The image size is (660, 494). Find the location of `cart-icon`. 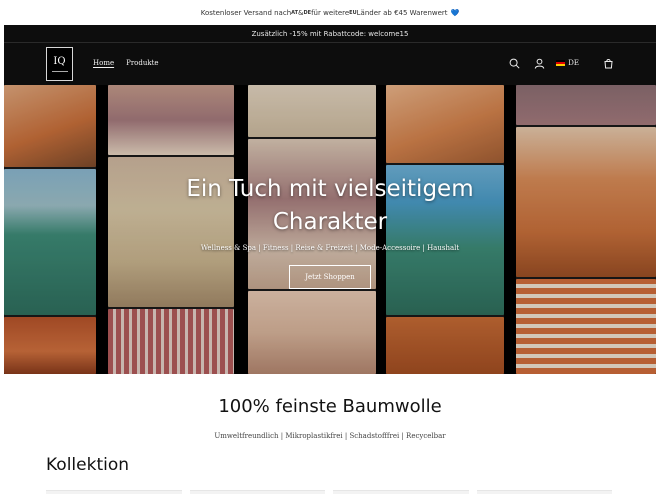

cart-icon is located at coordinates (608, 63).